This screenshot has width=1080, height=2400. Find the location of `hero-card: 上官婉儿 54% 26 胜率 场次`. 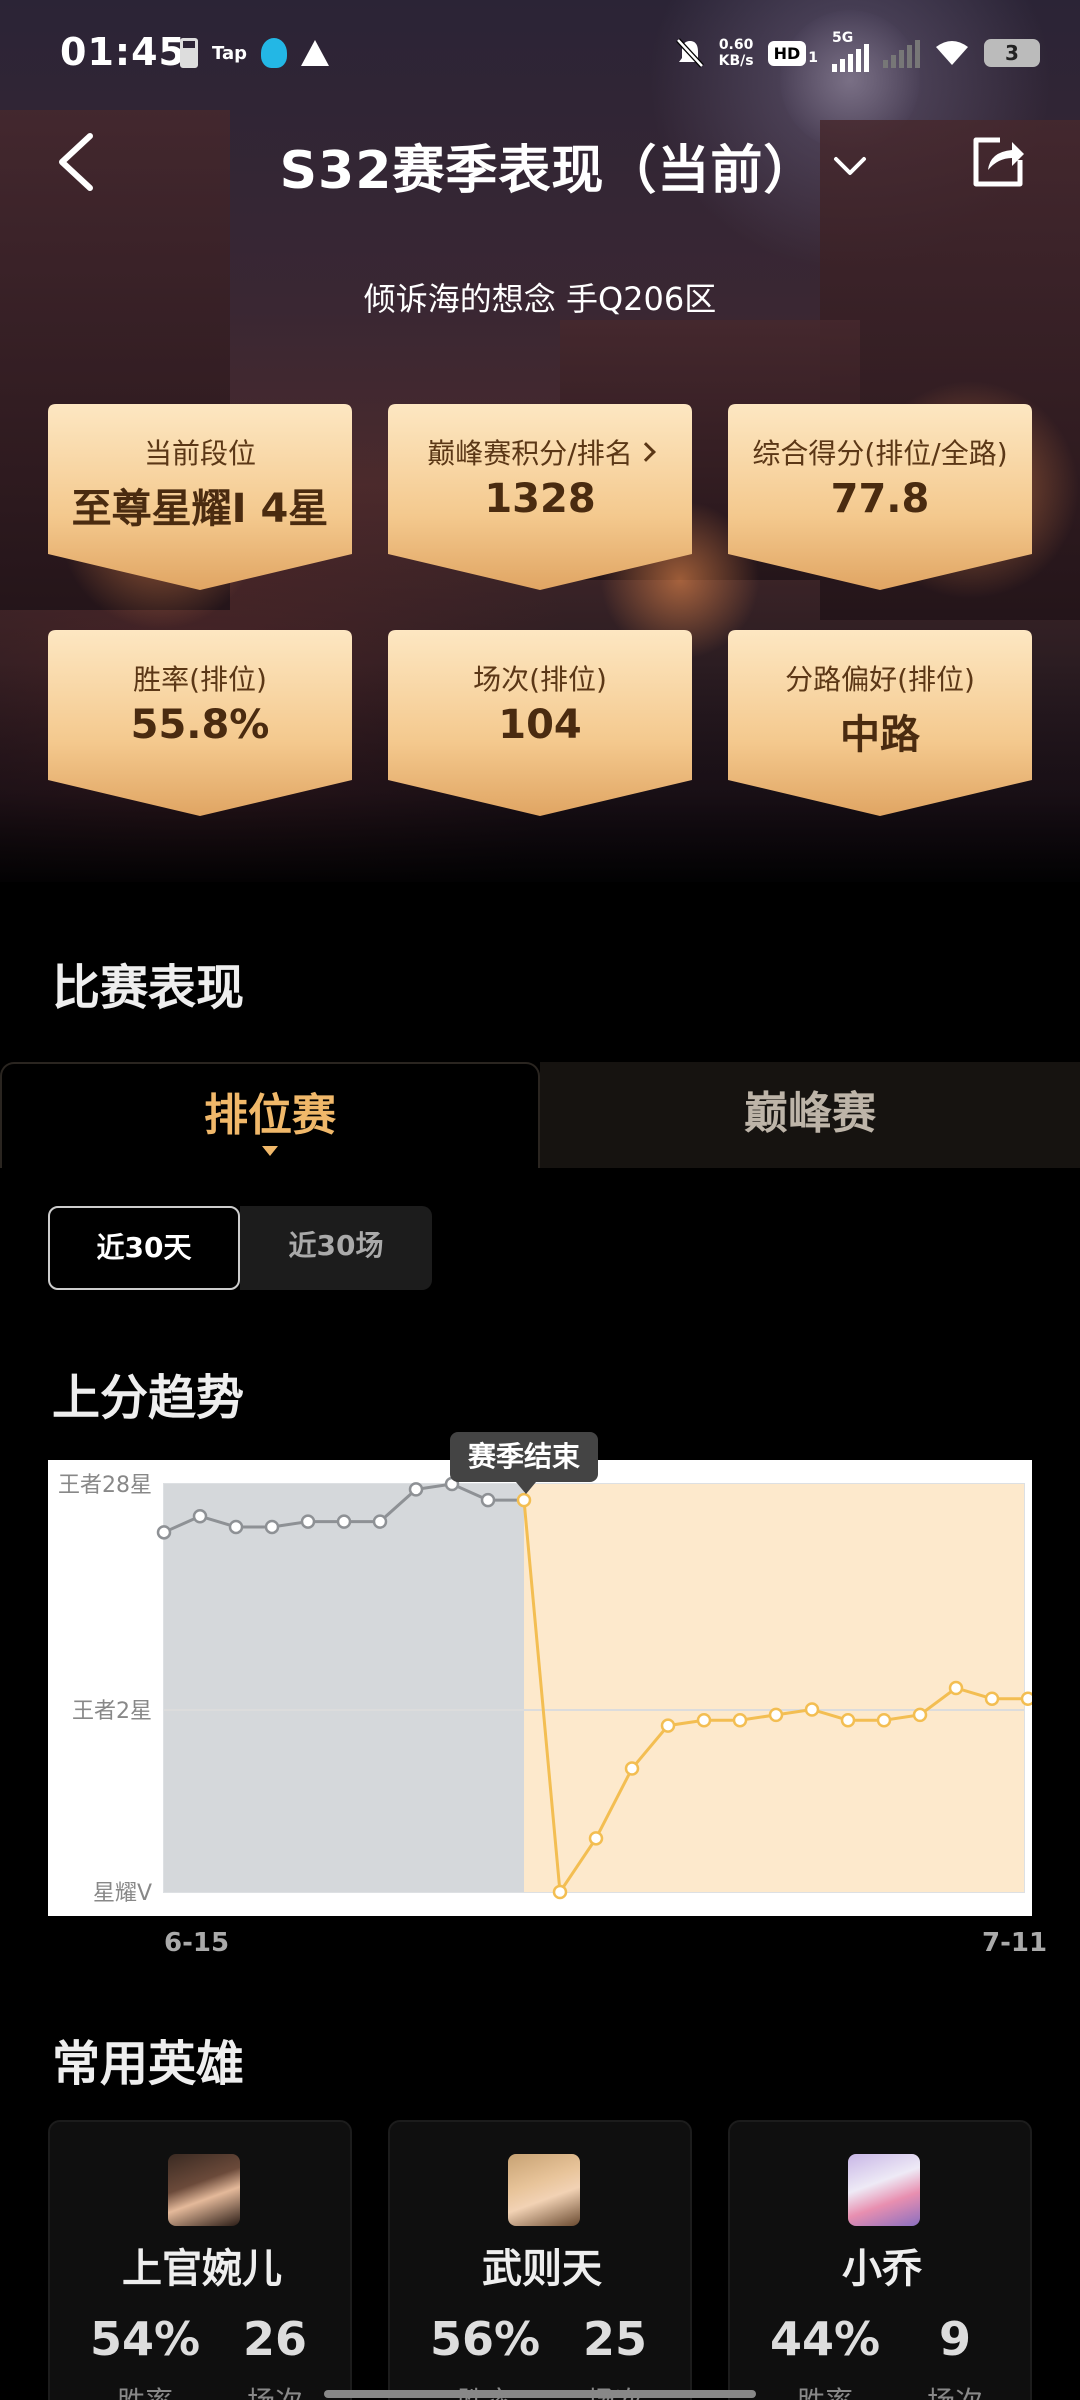

hero-card: 上官婉儿 54% 26 胜率 场次 is located at coordinates (200, 2260).